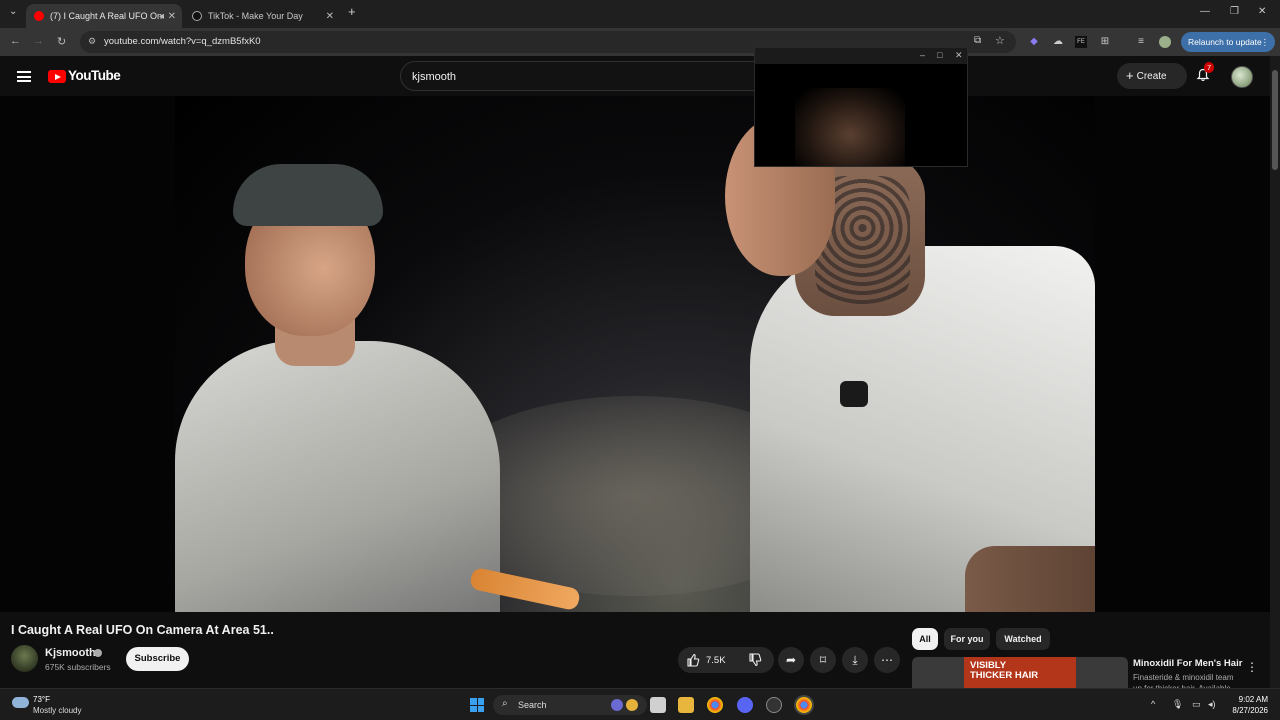  I want to click on reload-icon: ↻, so click(61, 41).